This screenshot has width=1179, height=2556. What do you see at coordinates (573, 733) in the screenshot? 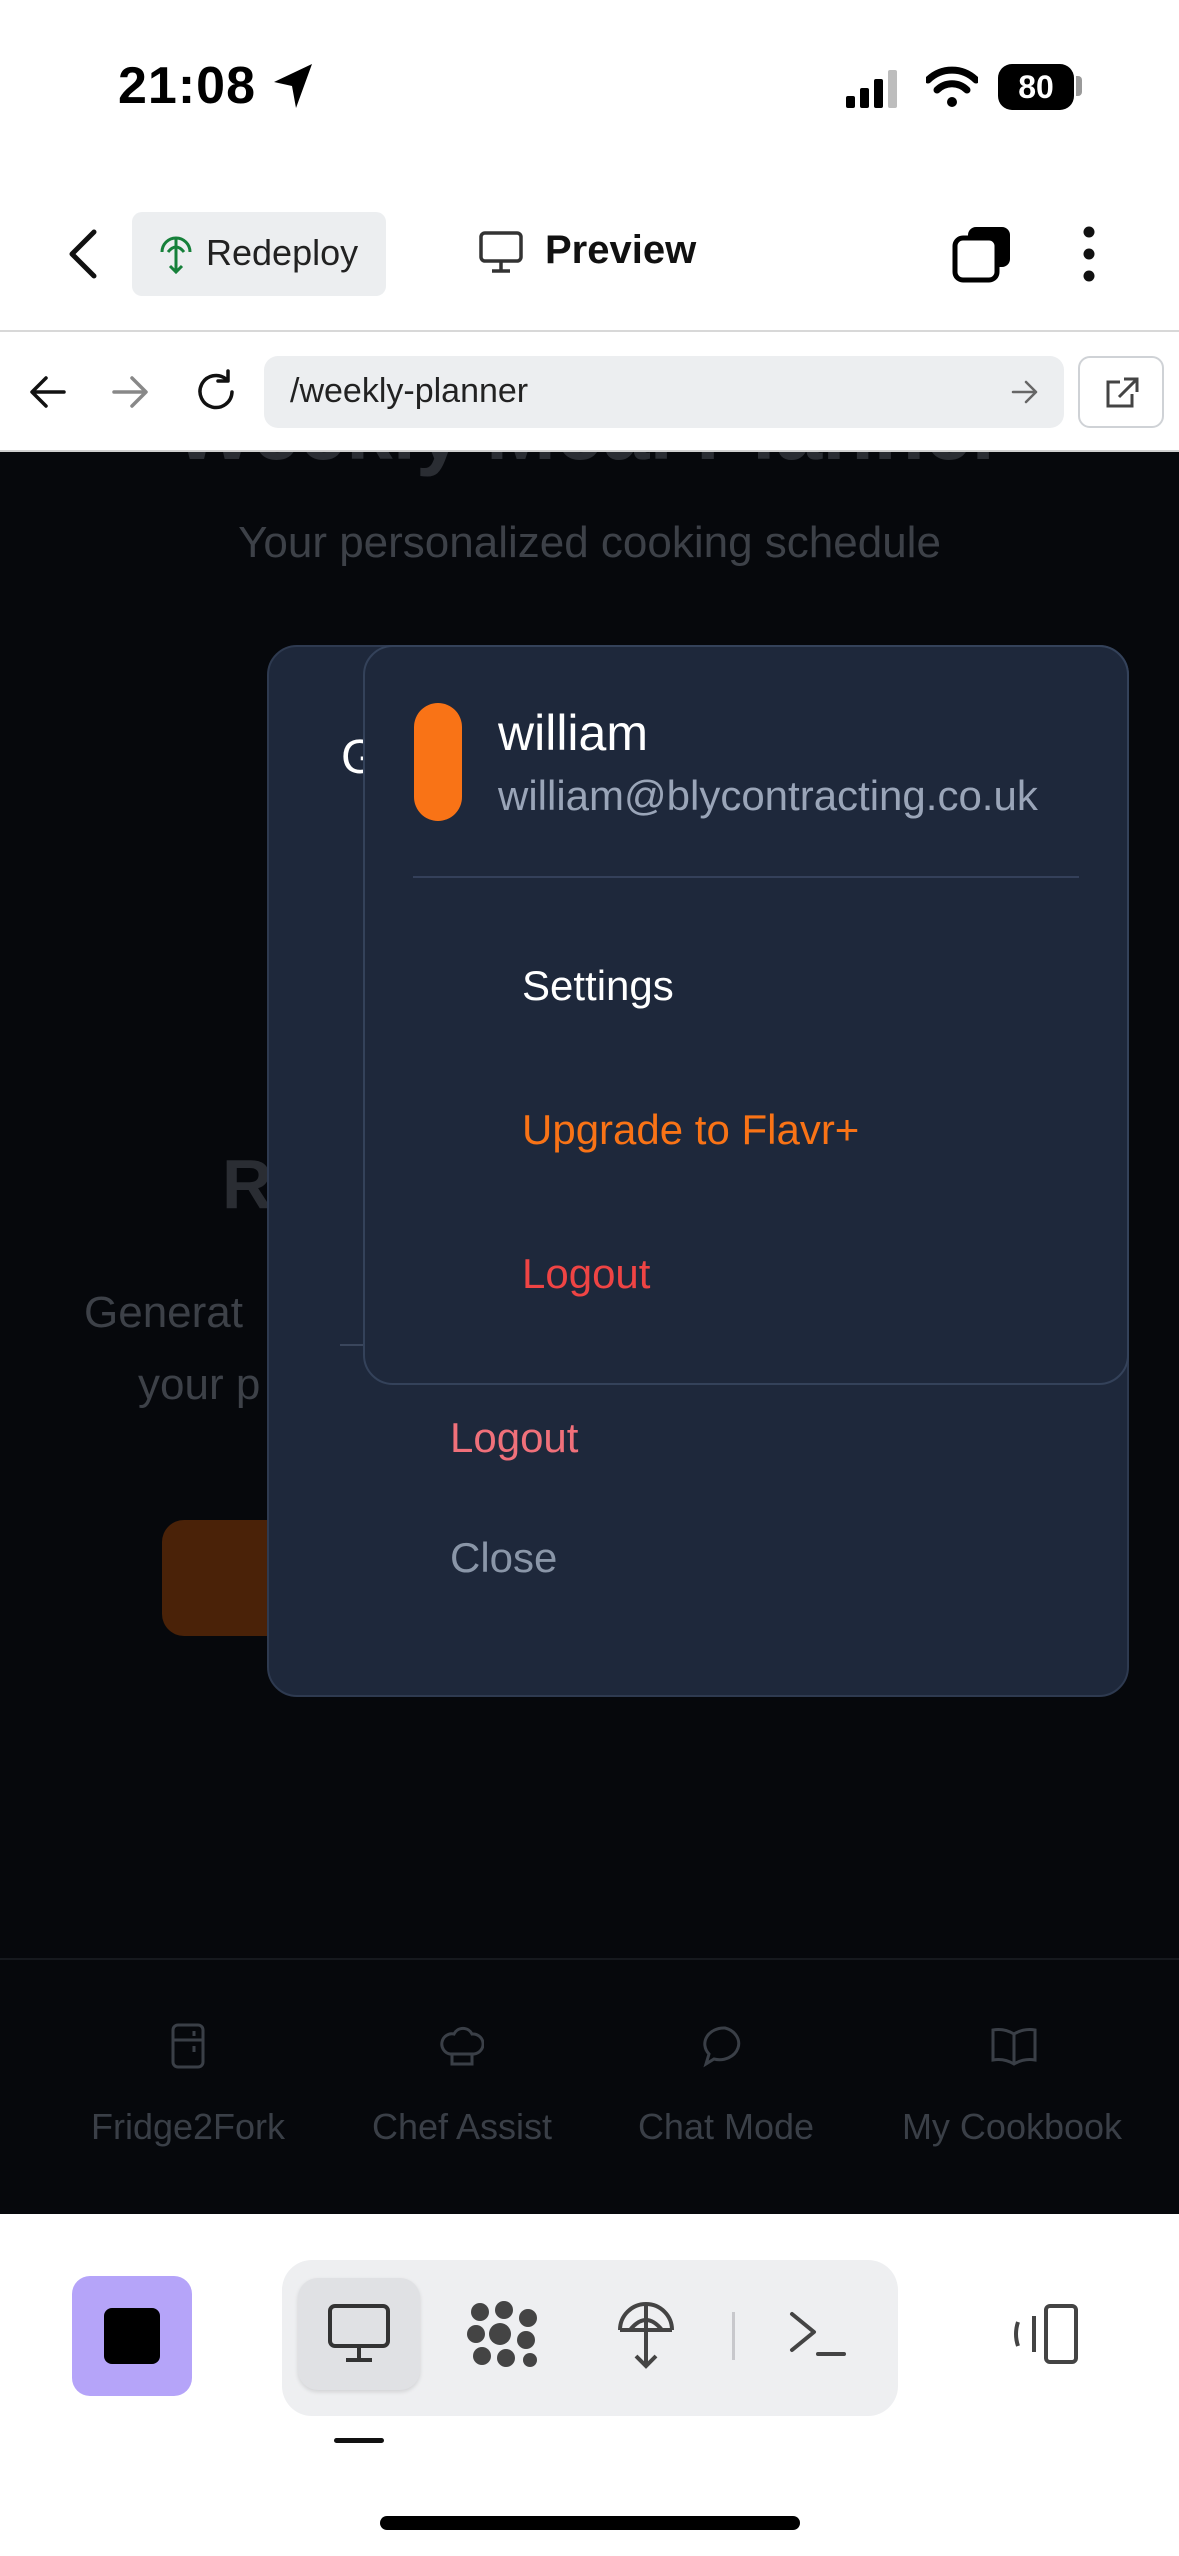
I see `user-name: william` at bounding box center [573, 733].